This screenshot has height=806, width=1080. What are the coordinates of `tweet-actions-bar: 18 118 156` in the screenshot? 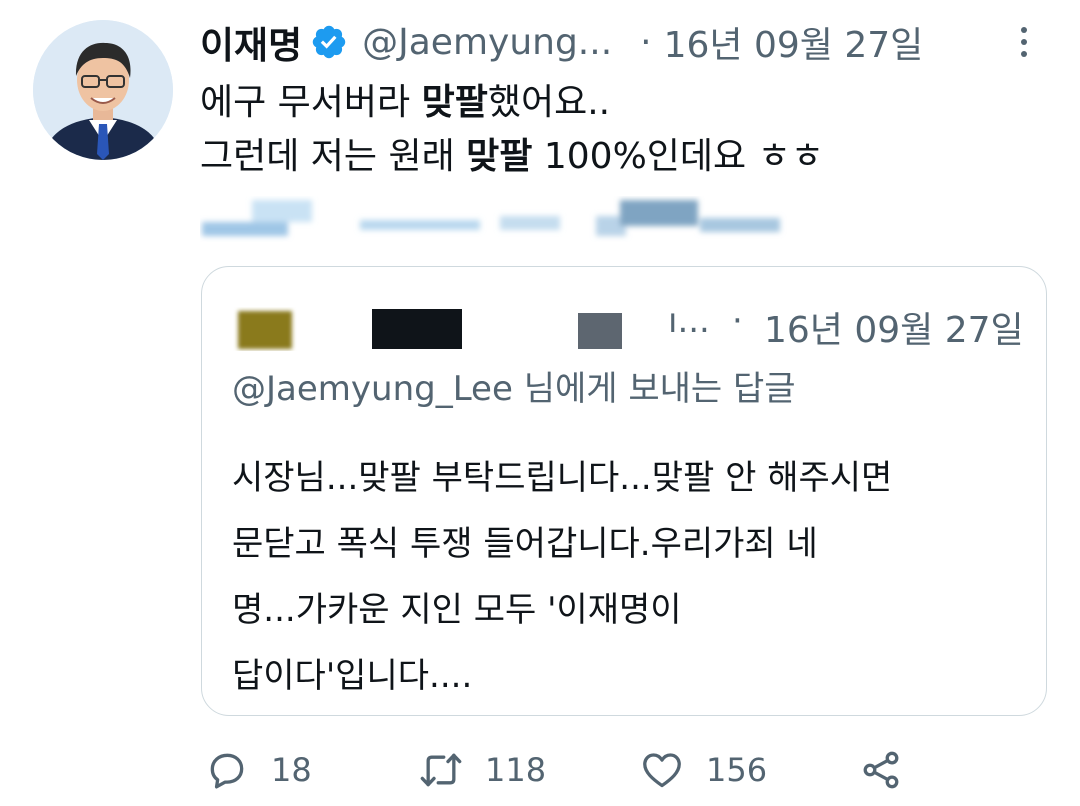 It's located at (585, 770).